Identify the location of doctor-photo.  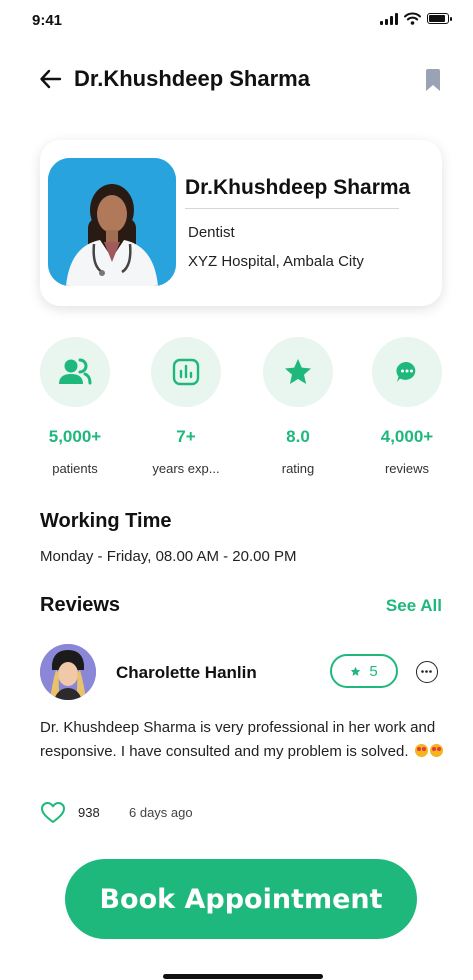
(112, 222).